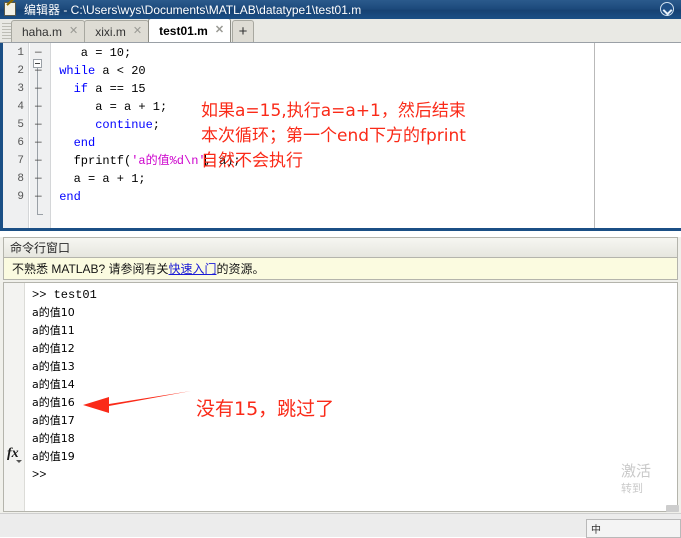  What do you see at coordinates (53, 438) in the screenshot?
I see `command-output-line: a的值18` at bounding box center [53, 438].